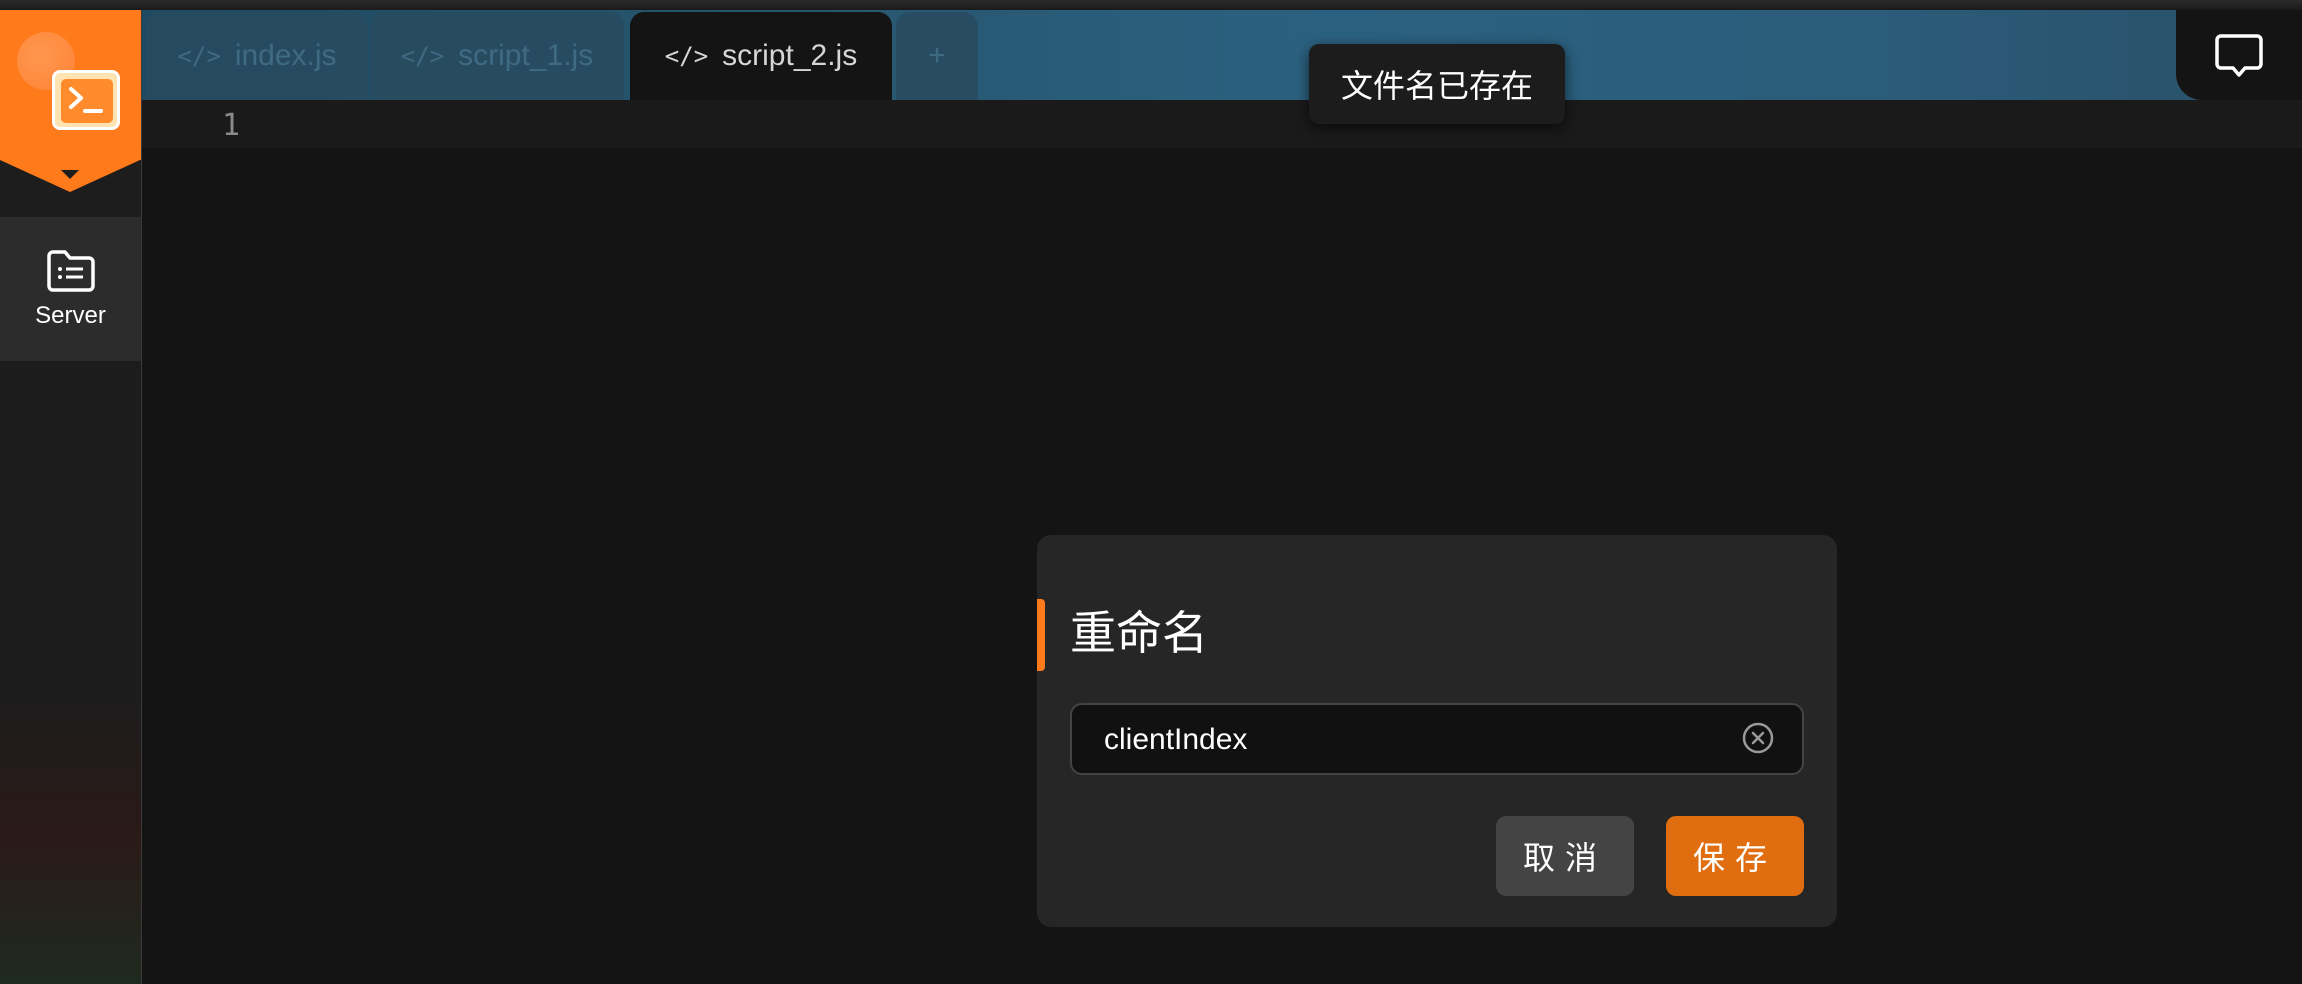 The width and height of the screenshot is (2302, 984). Describe the element at coordinates (70, 315) in the screenshot. I see `sidebar-item-label: Server` at that location.